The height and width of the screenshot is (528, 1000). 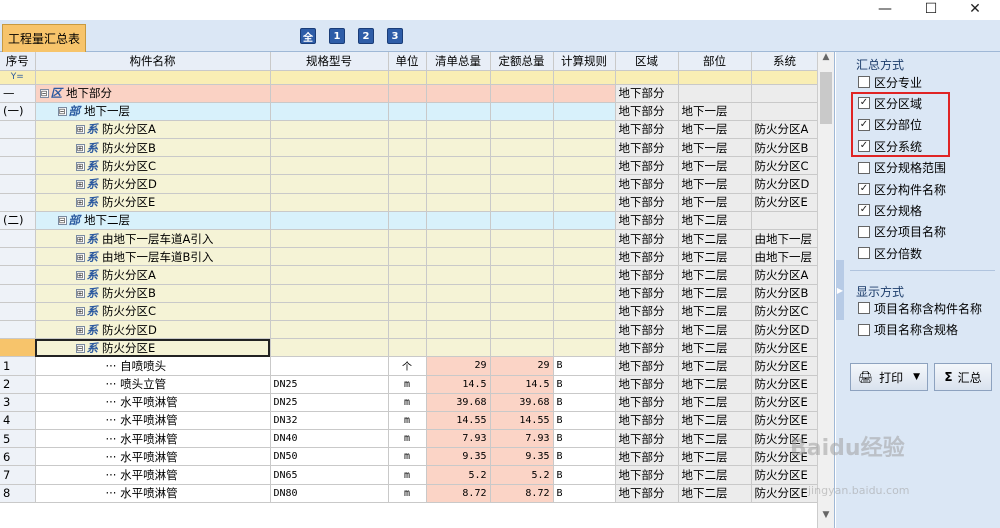 What do you see at coordinates (458, 493) in the screenshot?
I see `list-quantity-cell: 8.72` at bounding box center [458, 493].